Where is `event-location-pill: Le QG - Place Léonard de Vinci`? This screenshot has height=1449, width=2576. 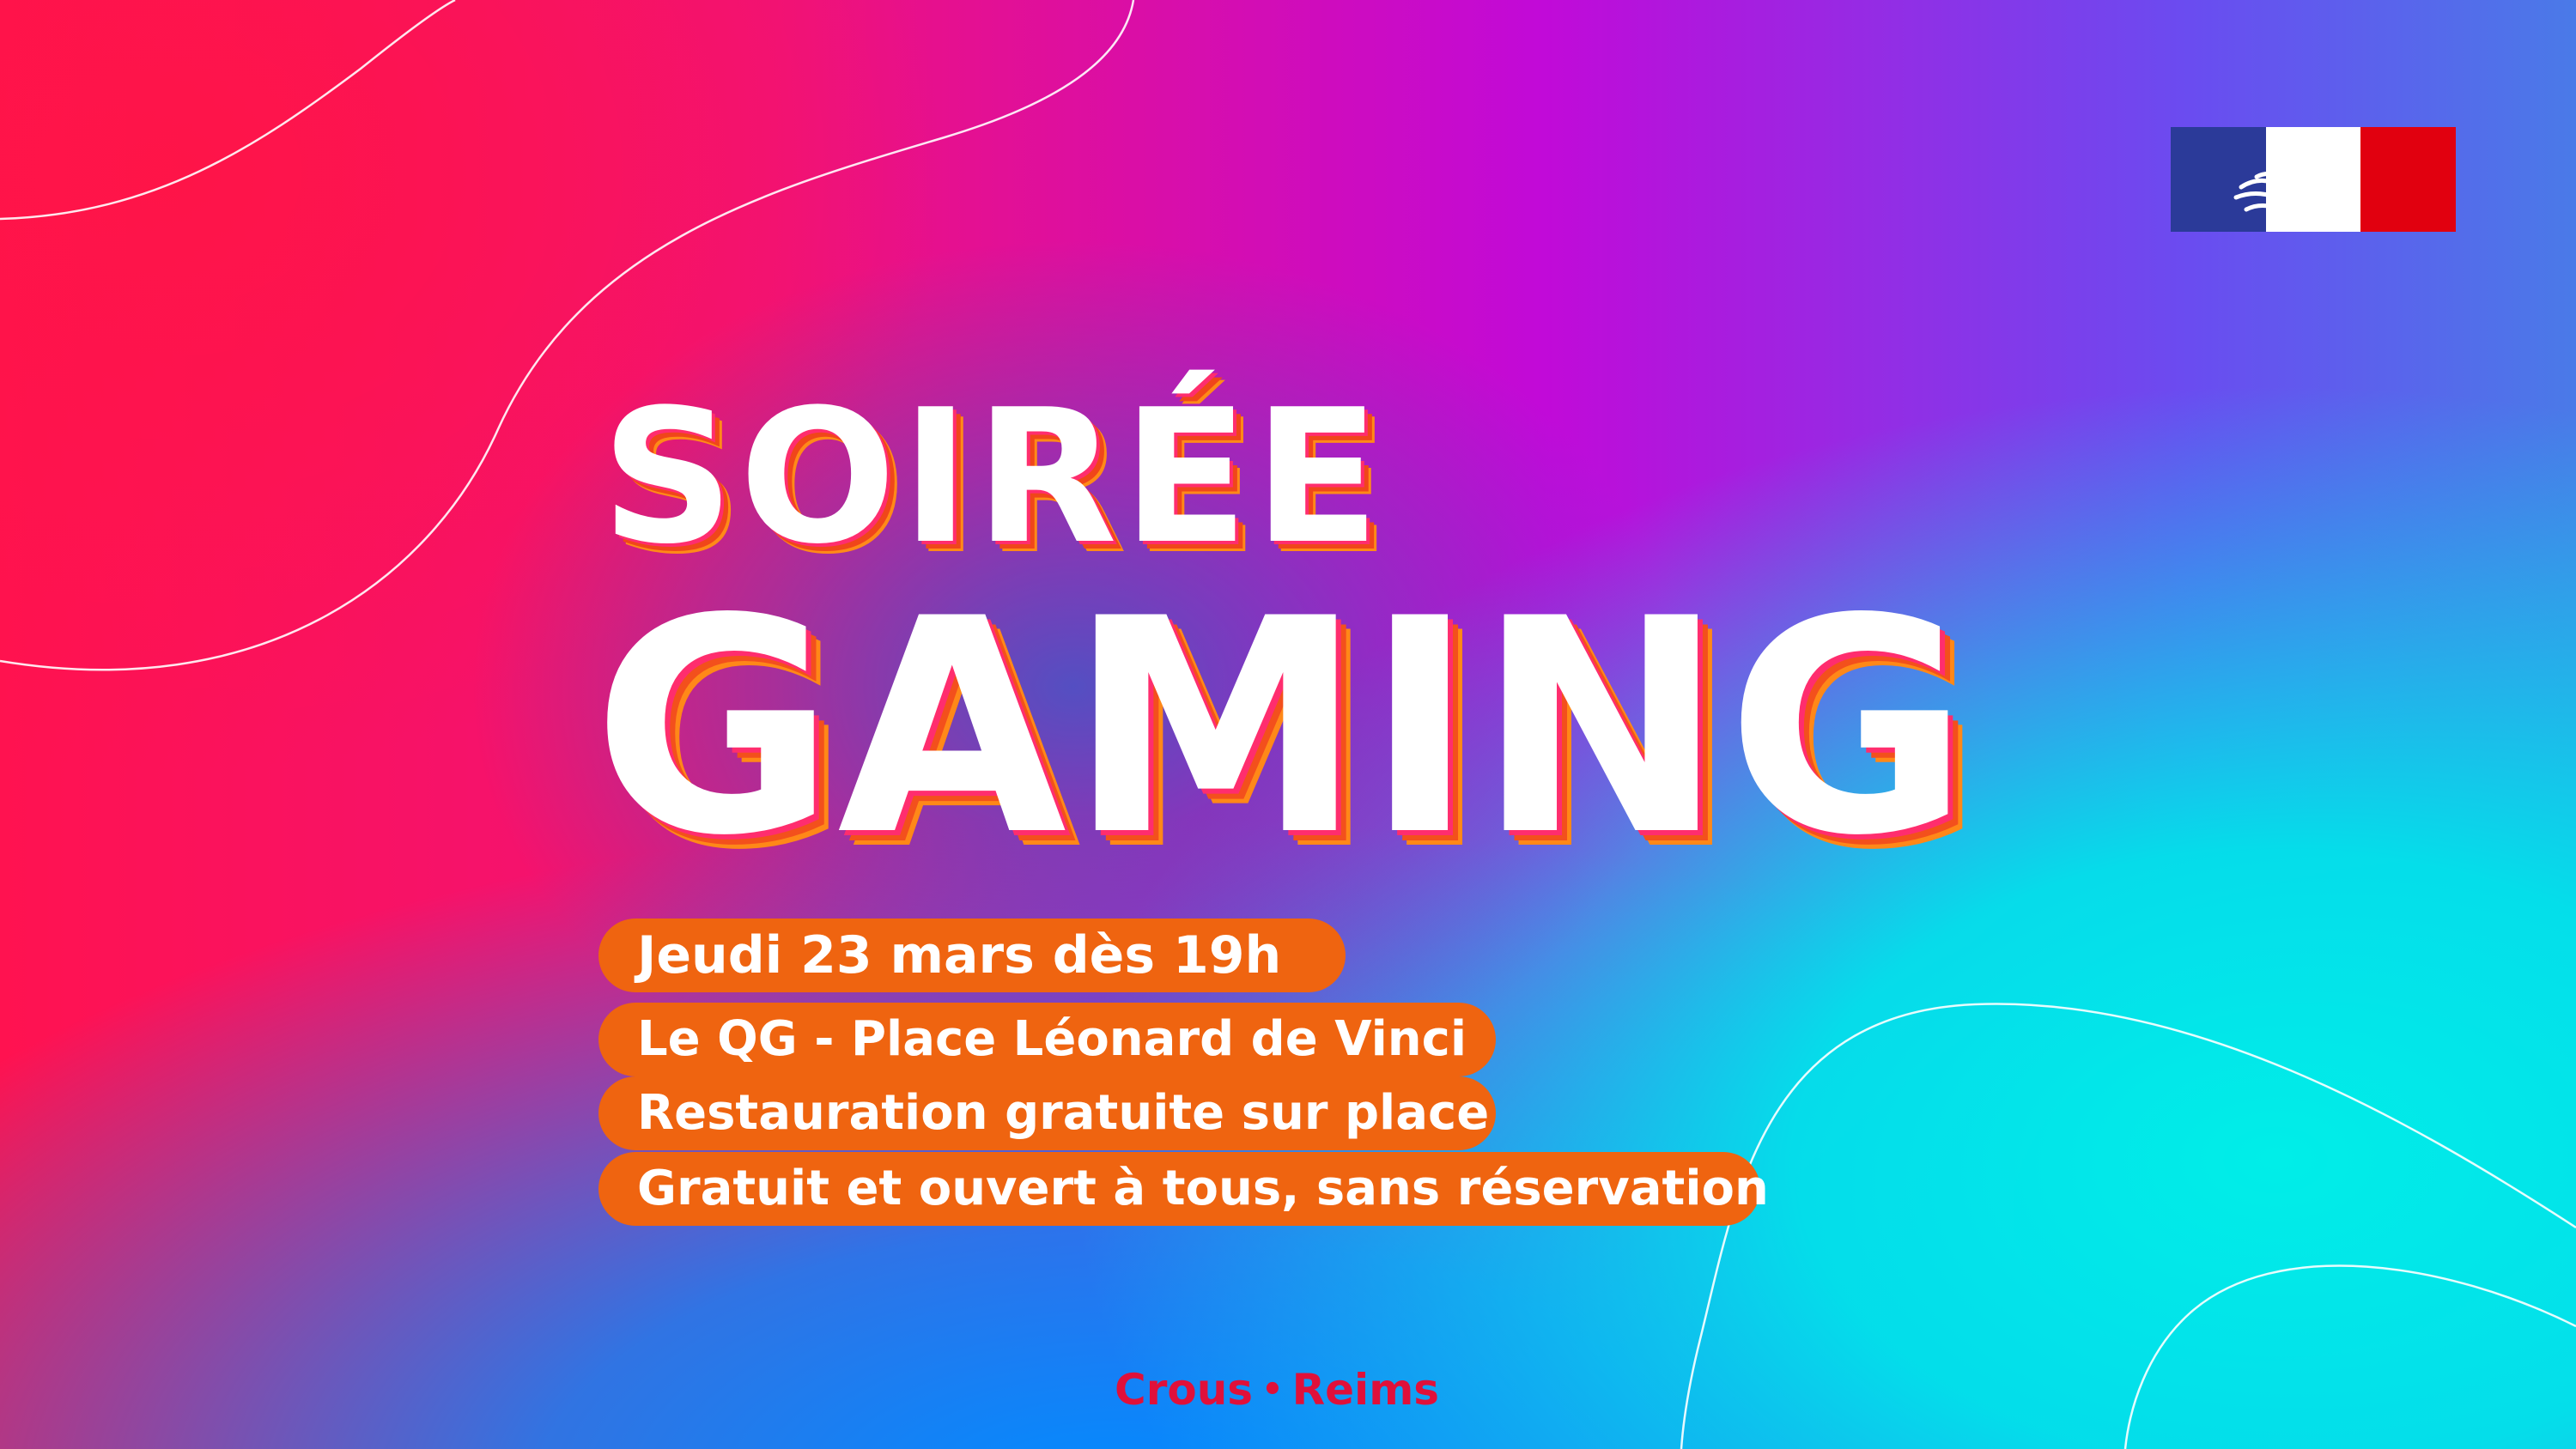
event-location-pill: Le QG - Place Léonard de Vinci is located at coordinates (1047, 1039).